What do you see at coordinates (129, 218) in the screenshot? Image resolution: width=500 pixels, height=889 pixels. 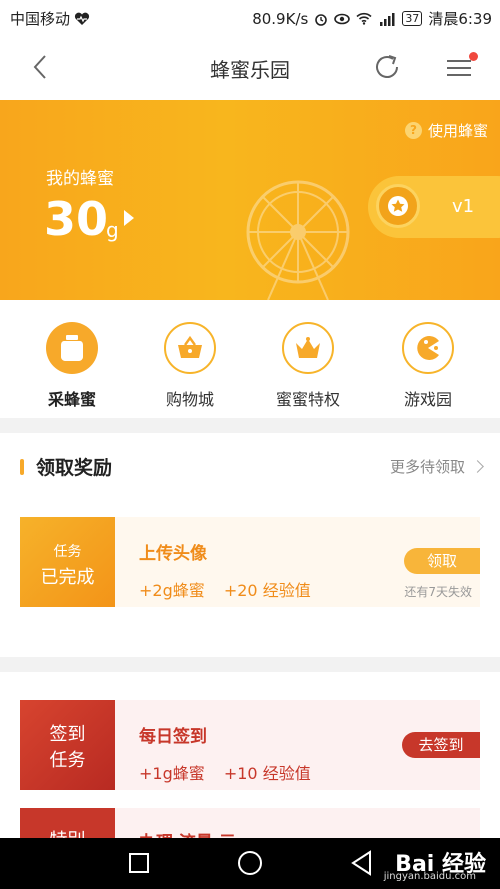 I see `arrow-right-icon` at bounding box center [129, 218].